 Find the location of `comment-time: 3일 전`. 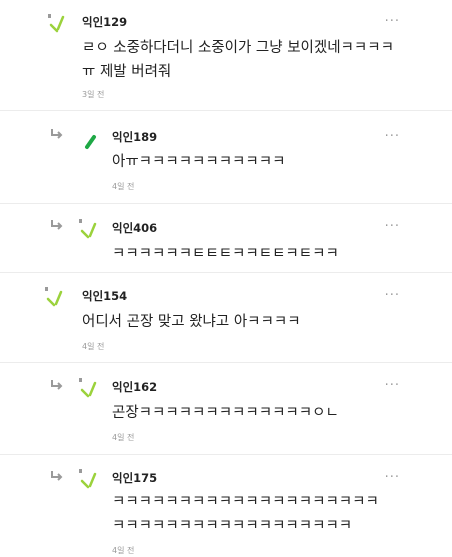

comment-time: 3일 전 is located at coordinates (93, 94).